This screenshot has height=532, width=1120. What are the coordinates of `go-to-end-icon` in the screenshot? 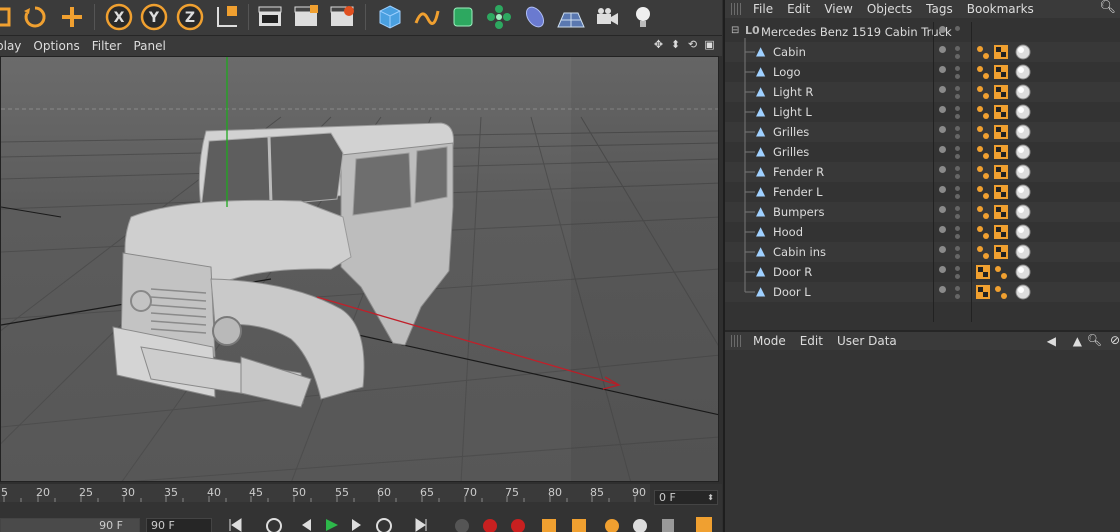 It's located at (421, 525).